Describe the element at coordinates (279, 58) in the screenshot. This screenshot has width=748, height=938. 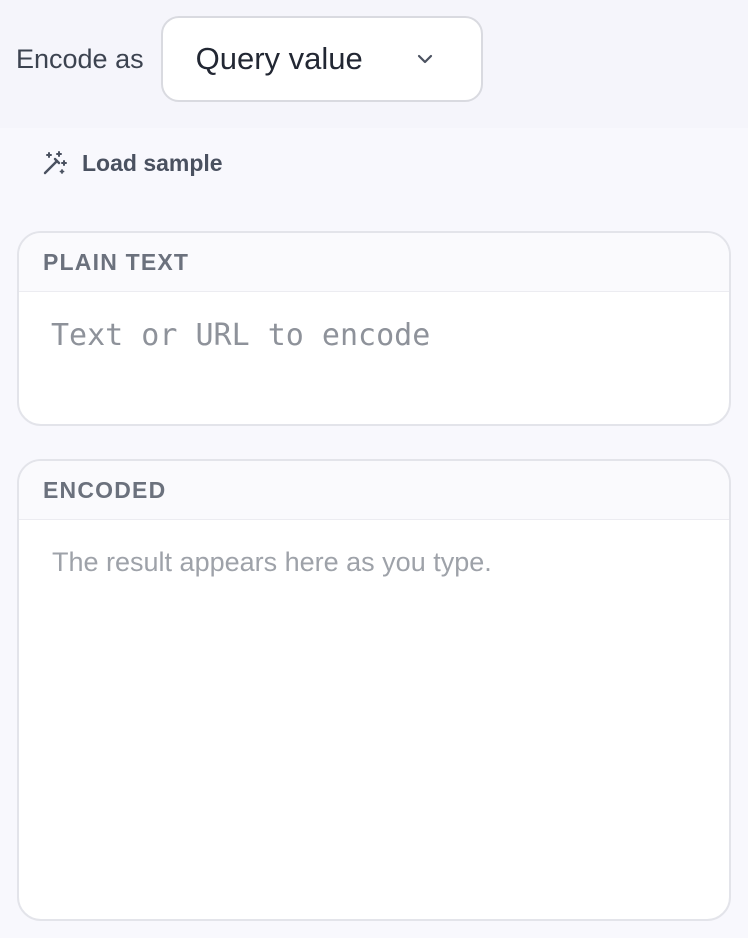
I see `encode-mode-value: Query value` at that location.